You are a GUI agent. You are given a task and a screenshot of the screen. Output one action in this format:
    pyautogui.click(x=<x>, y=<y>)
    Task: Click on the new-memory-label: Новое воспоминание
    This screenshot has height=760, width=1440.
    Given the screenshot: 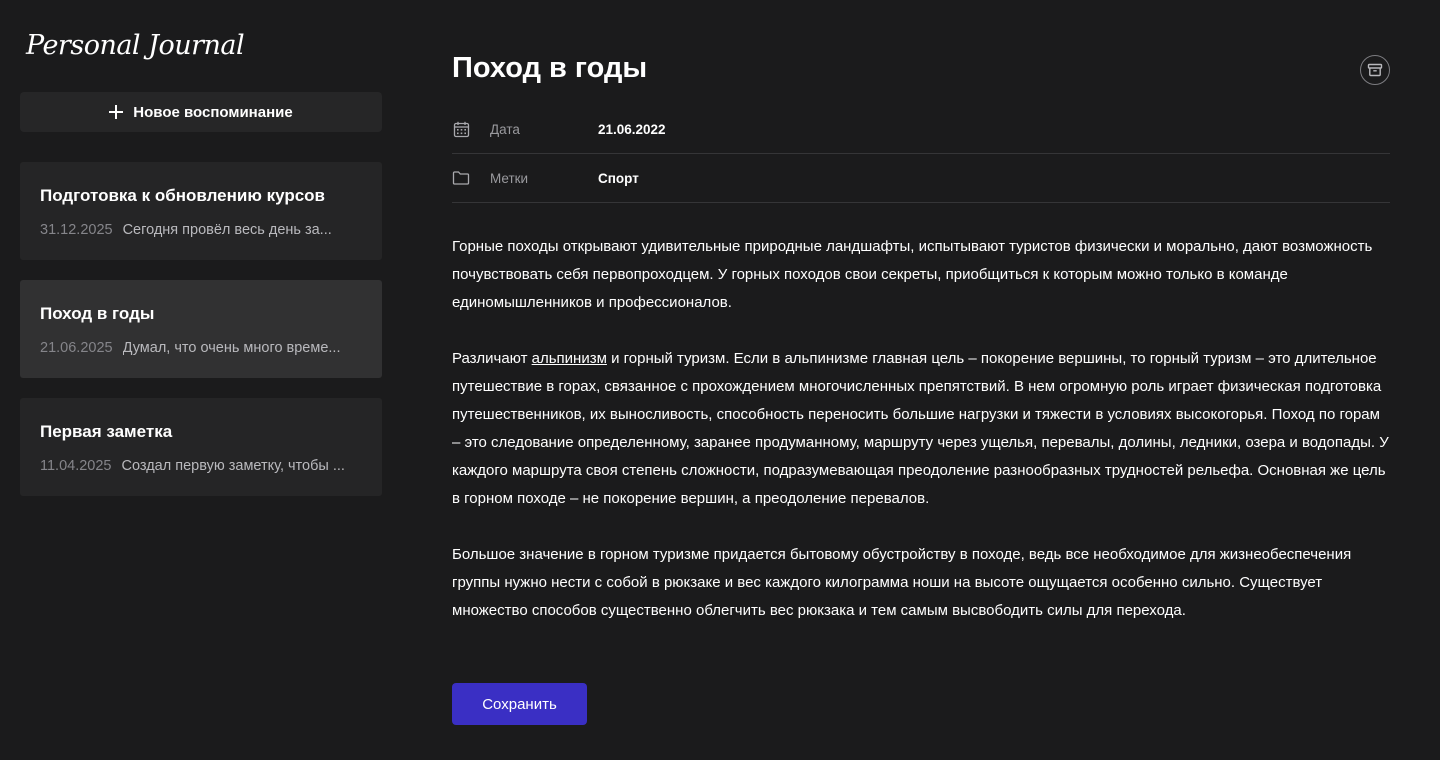 What is the action you would take?
    pyautogui.click(x=213, y=112)
    